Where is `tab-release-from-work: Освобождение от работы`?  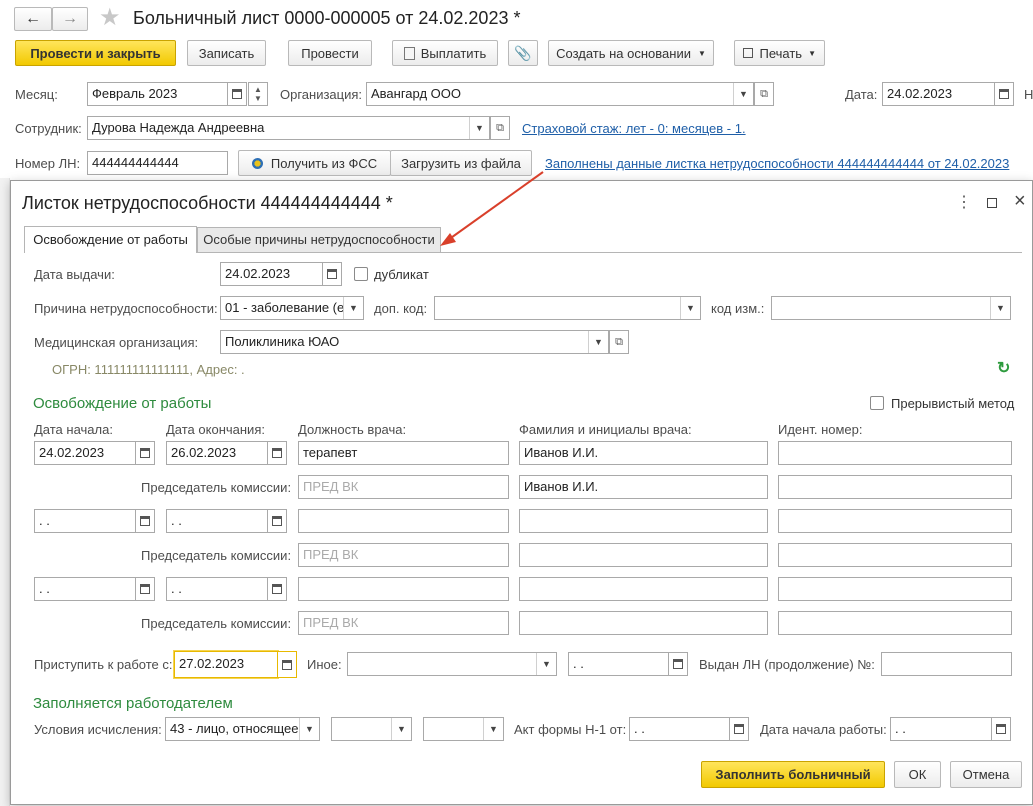 tab-release-from-work: Освобождение от работы is located at coordinates (110, 239).